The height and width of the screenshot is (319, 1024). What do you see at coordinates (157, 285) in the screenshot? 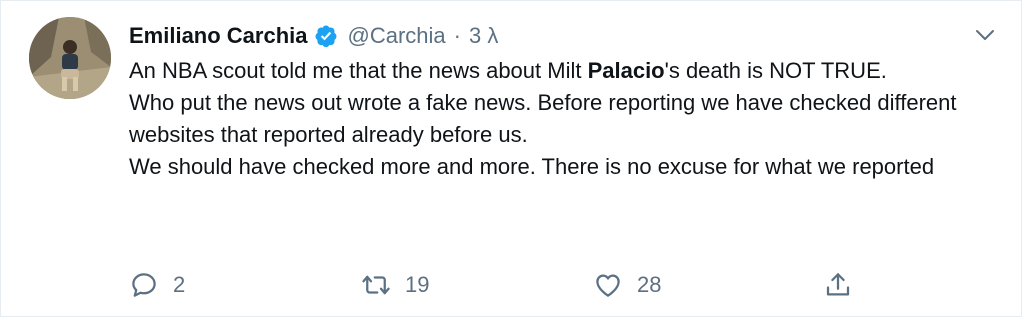
I see `reply-button: 2` at bounding box center [157, 285].